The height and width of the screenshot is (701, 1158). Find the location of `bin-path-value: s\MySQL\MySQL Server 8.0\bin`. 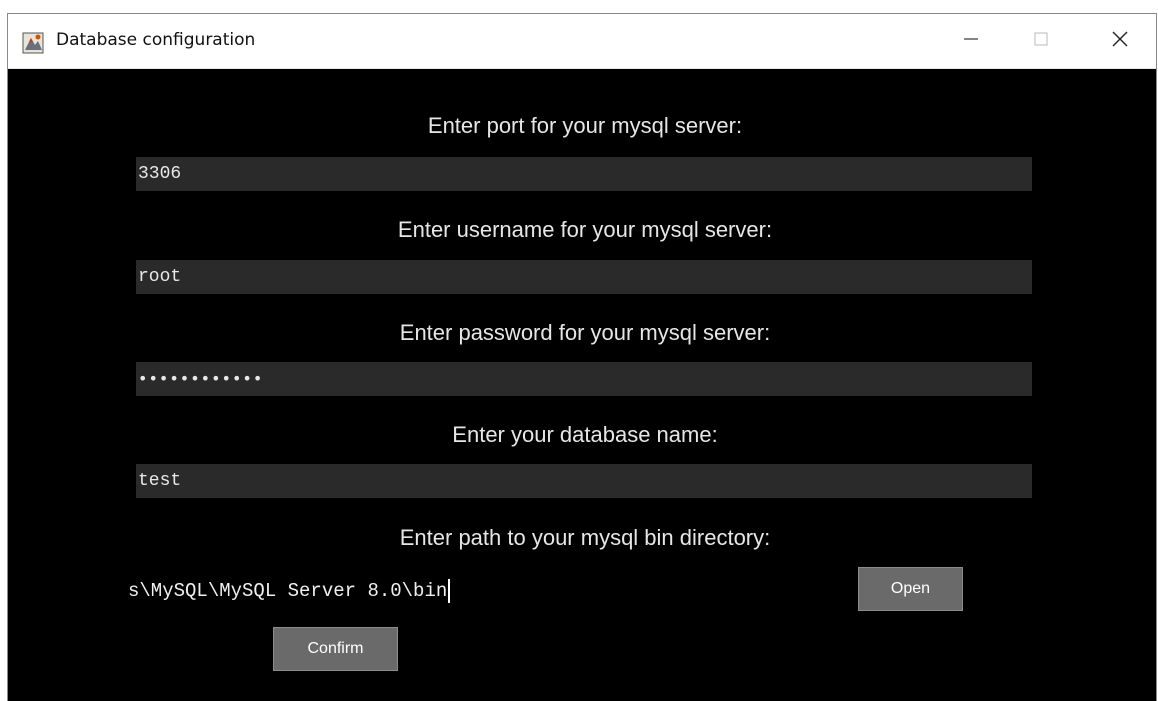

bin-path-value: s\MySQL\MySQL Server 8.0\bin is located at coordinates (288, 591).